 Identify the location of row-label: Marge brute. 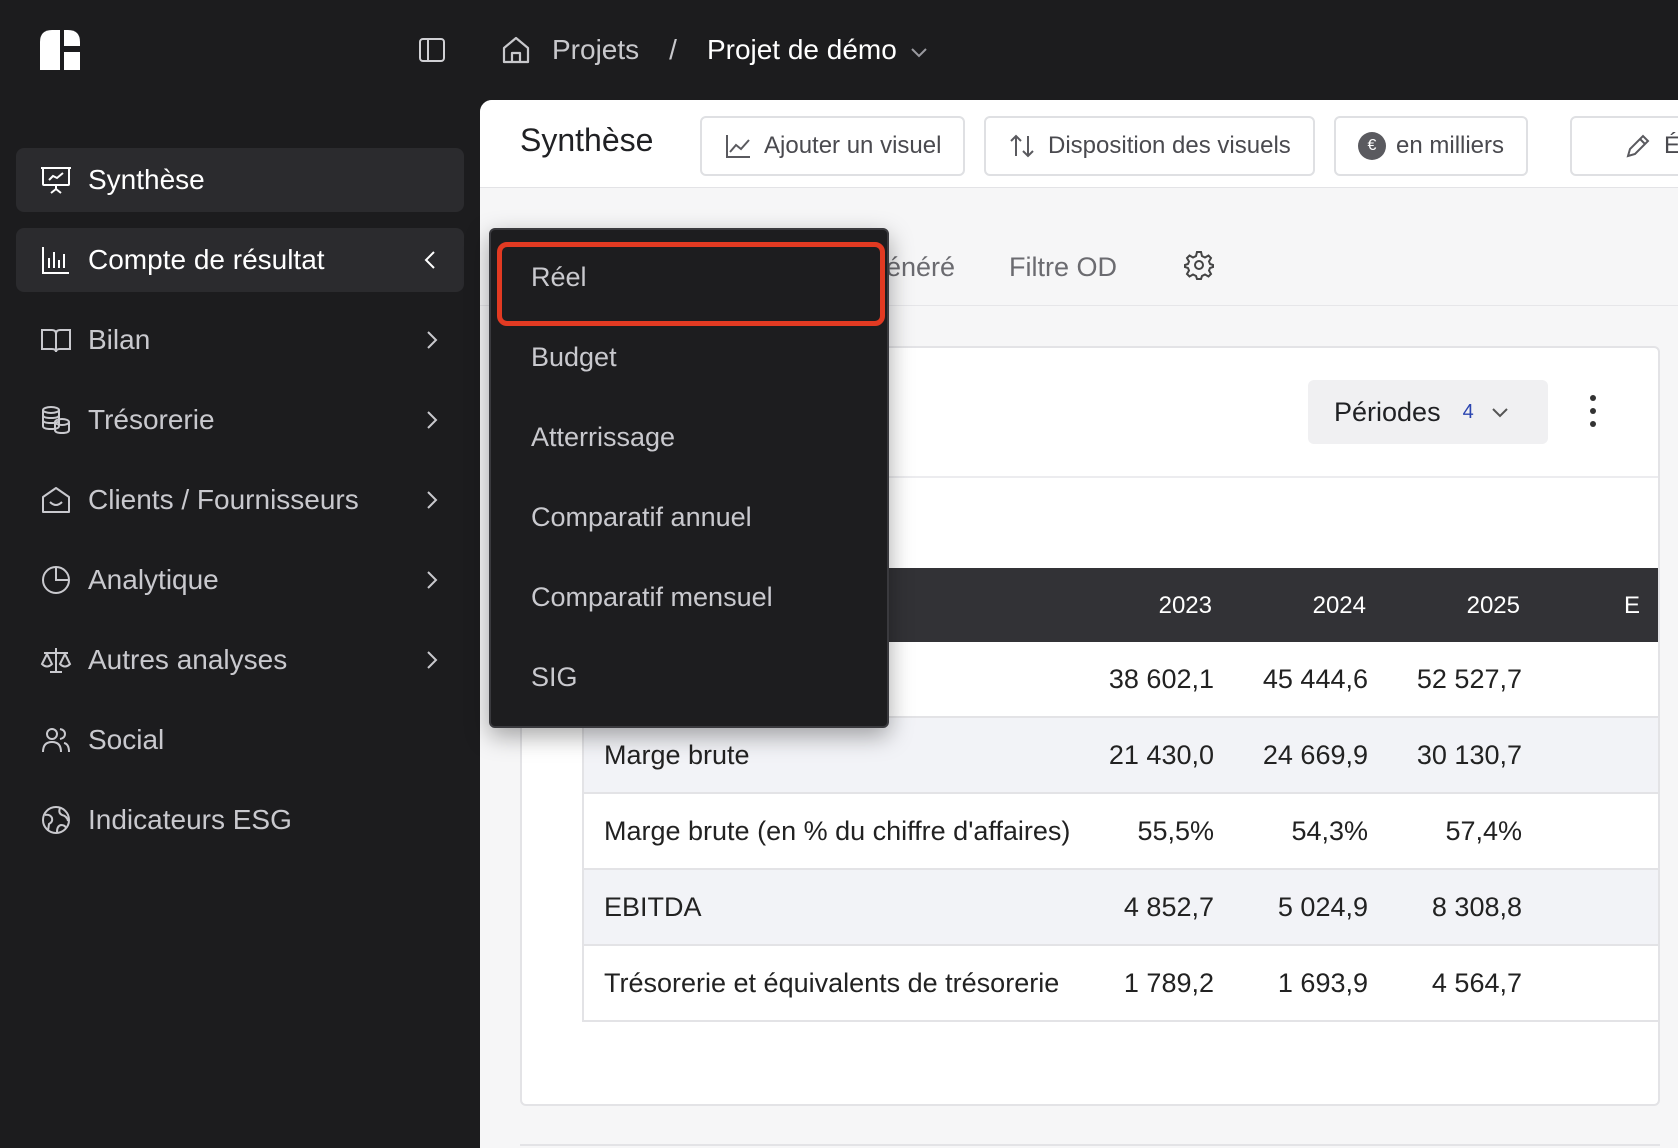
(677, 755).